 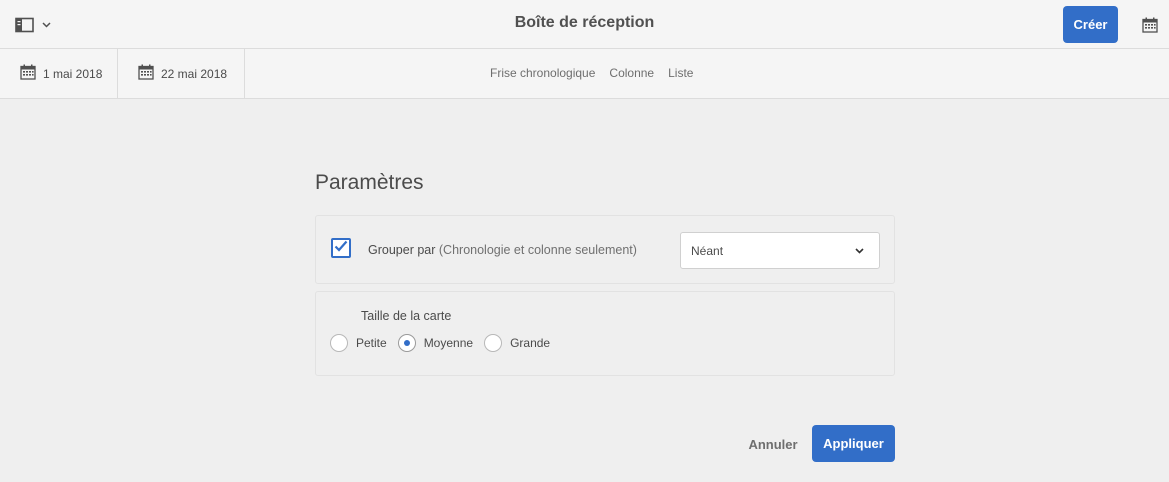 What do you see at coordinates (707, 250) in the screenshot?
I see `group-by-selected-value: Néant` at bounding box center [707, 250].